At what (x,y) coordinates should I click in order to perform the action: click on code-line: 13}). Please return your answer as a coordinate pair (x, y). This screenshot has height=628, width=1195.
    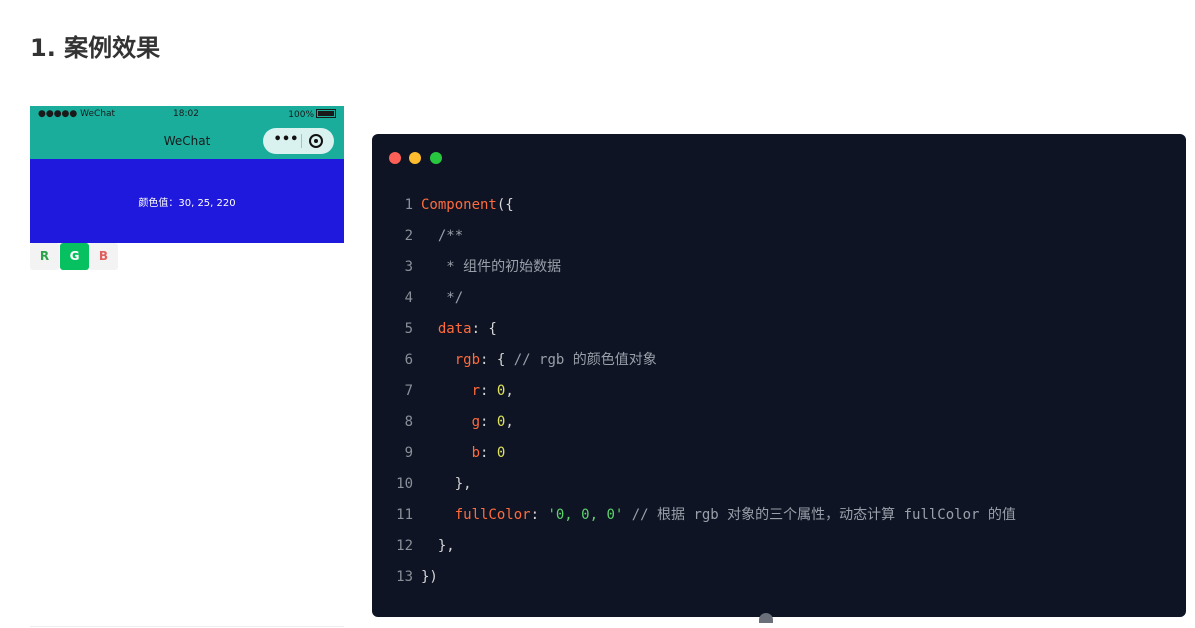
    Looking at the image, I should click on (704, 581).